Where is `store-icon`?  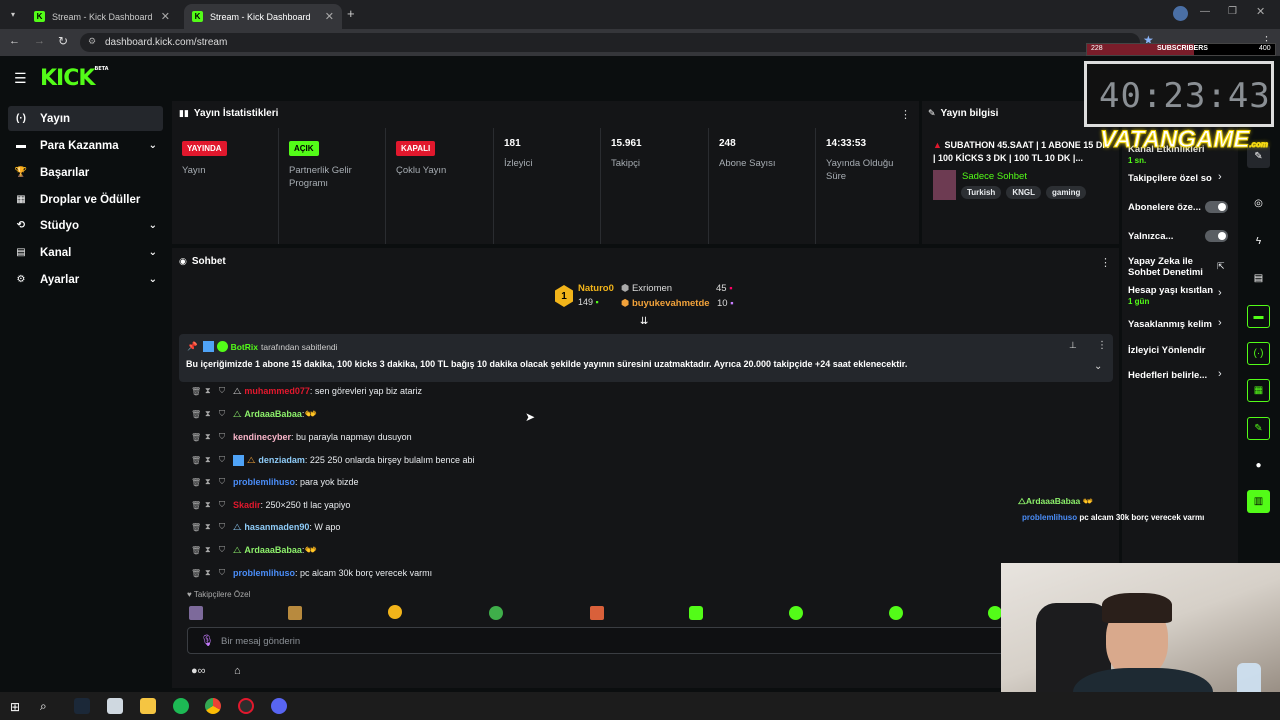 store-icon is located at coordinates (115, 706).